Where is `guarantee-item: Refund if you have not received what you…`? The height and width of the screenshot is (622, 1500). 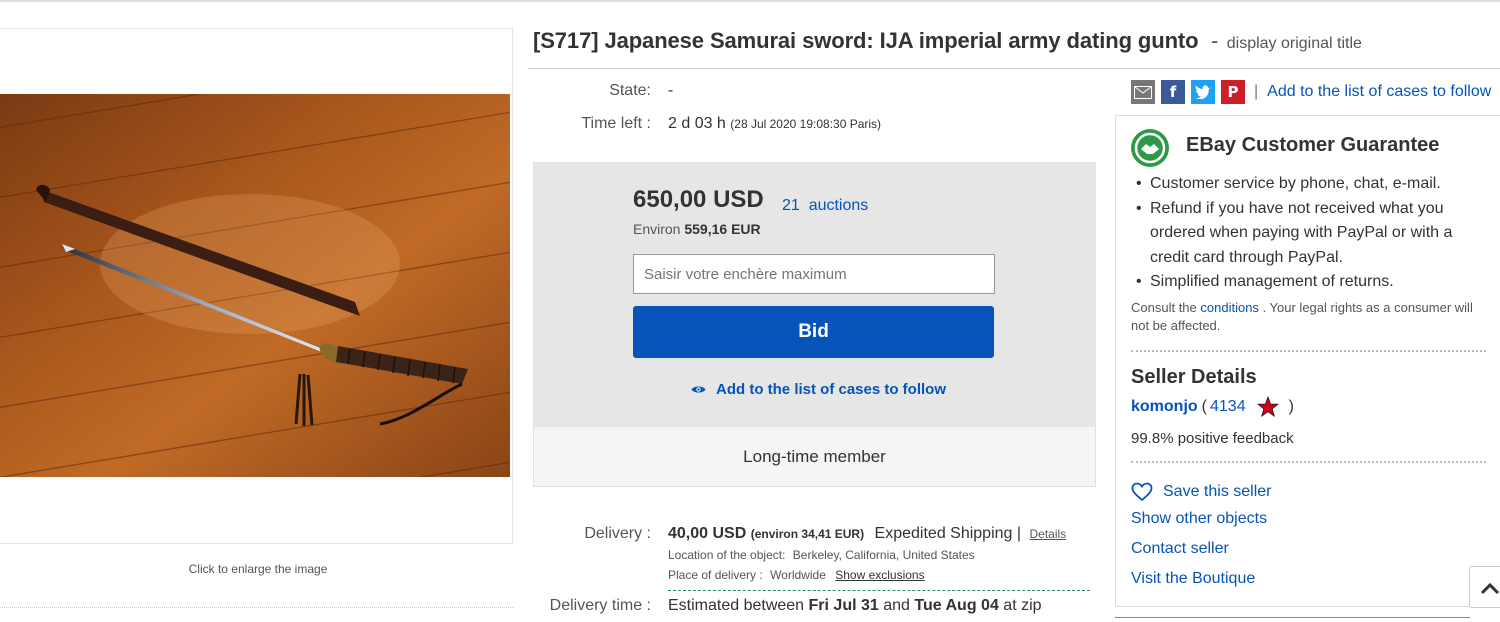 guarantee-item: Refund if you have not received what you… is located at coordinates (1309, 234).